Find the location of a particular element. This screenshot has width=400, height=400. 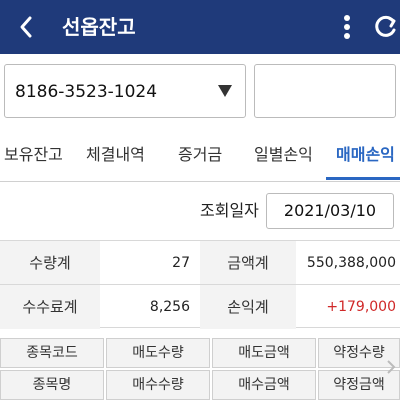

qty-total-value: 27 is located at coordinates (181, 263).